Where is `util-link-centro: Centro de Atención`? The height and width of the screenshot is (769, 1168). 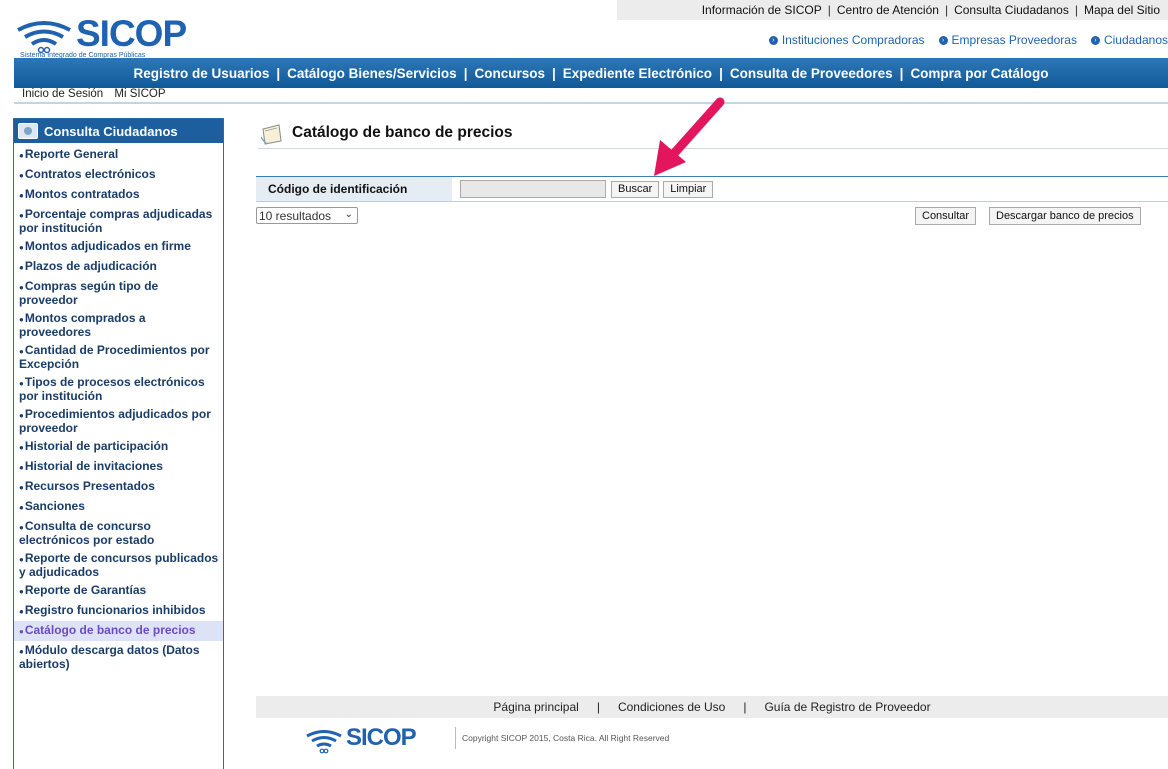 util-link-centro: Centro de Atención is located at coordinates (888, 10).